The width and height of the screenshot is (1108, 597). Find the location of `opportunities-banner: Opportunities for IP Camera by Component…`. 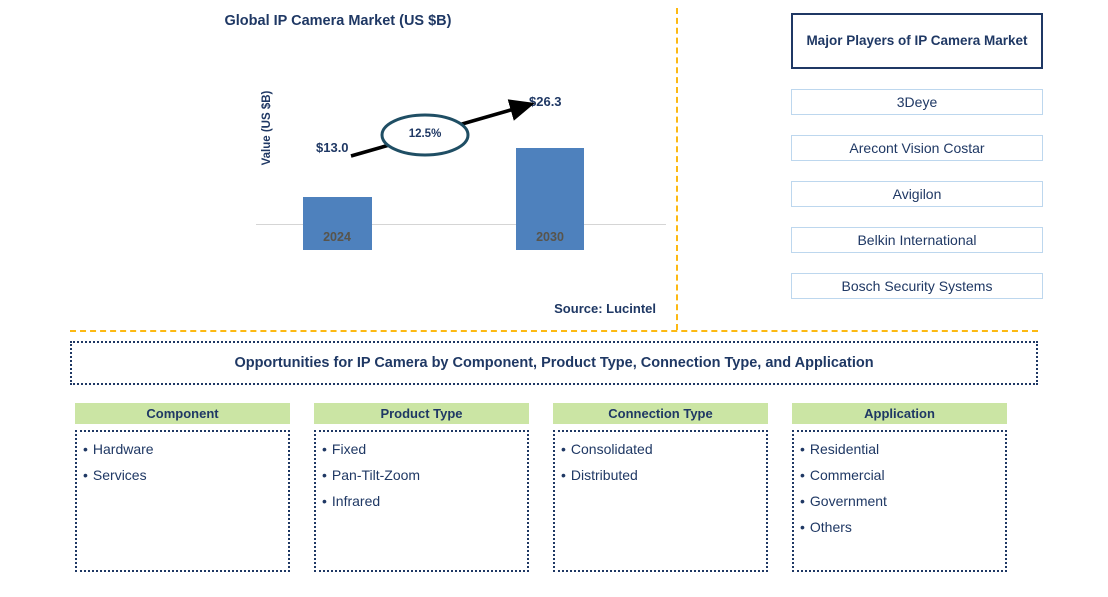

opportunities-banner: Opportunities for IP Camera by Component… is located at coordinates (554, 363).